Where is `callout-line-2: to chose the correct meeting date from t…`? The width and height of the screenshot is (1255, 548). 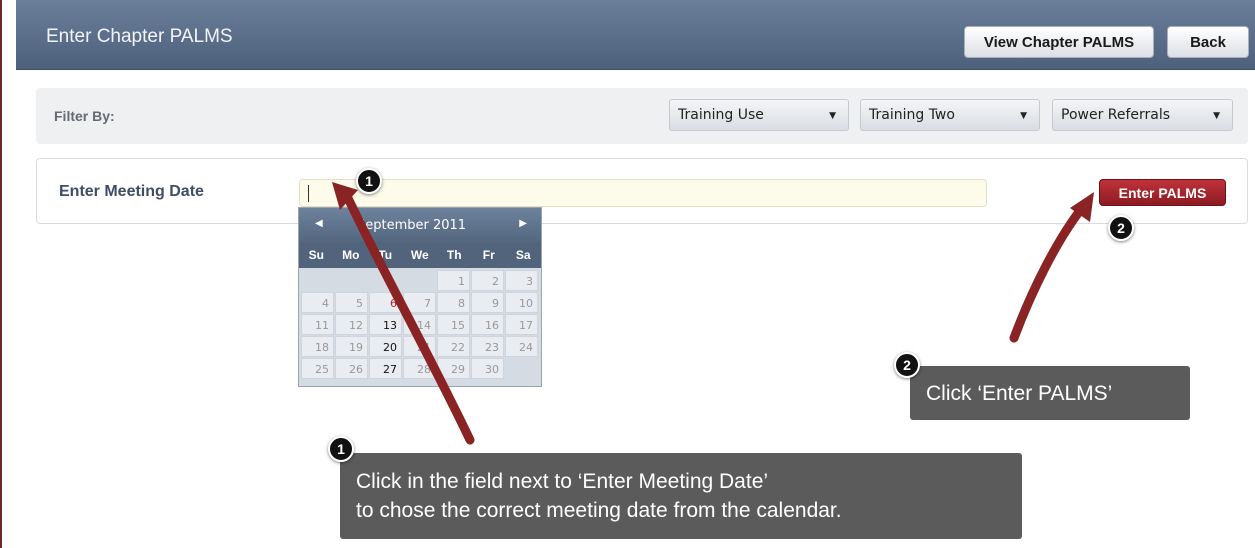 callout-line-2: to chose the correct meeting date from t… is located at coordinates (599, 510).